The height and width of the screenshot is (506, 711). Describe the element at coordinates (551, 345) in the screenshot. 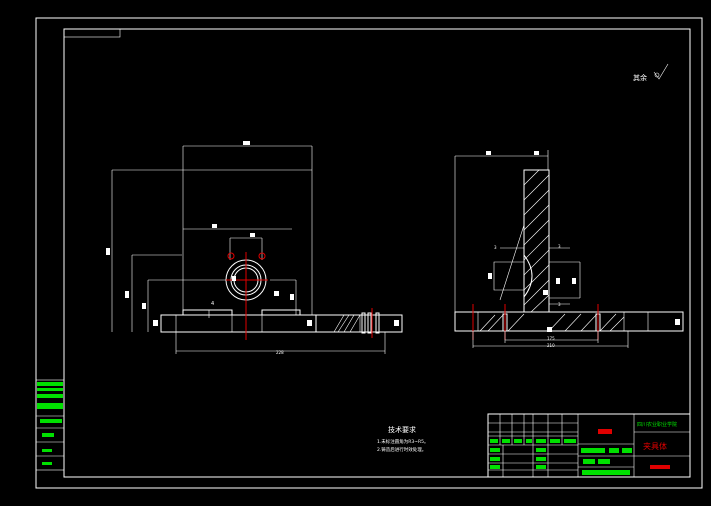

I see `side-bottom-dim2: 210` at that location.